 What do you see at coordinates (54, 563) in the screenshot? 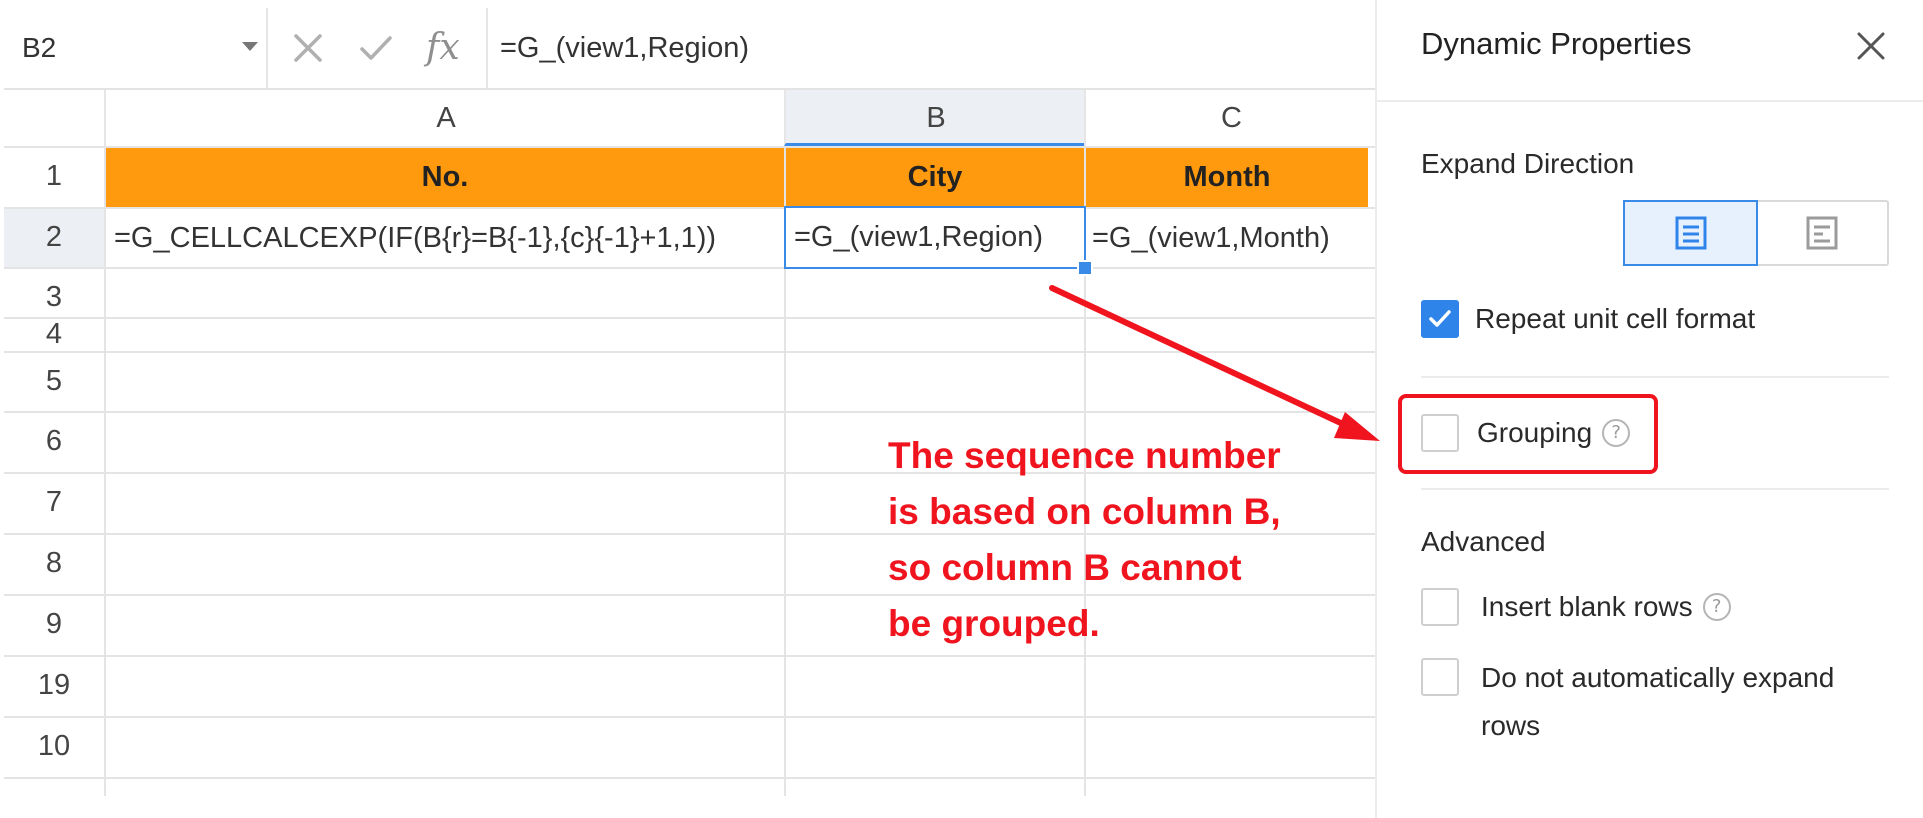
I see `row-header: 8` at bounding box center [54, 563].